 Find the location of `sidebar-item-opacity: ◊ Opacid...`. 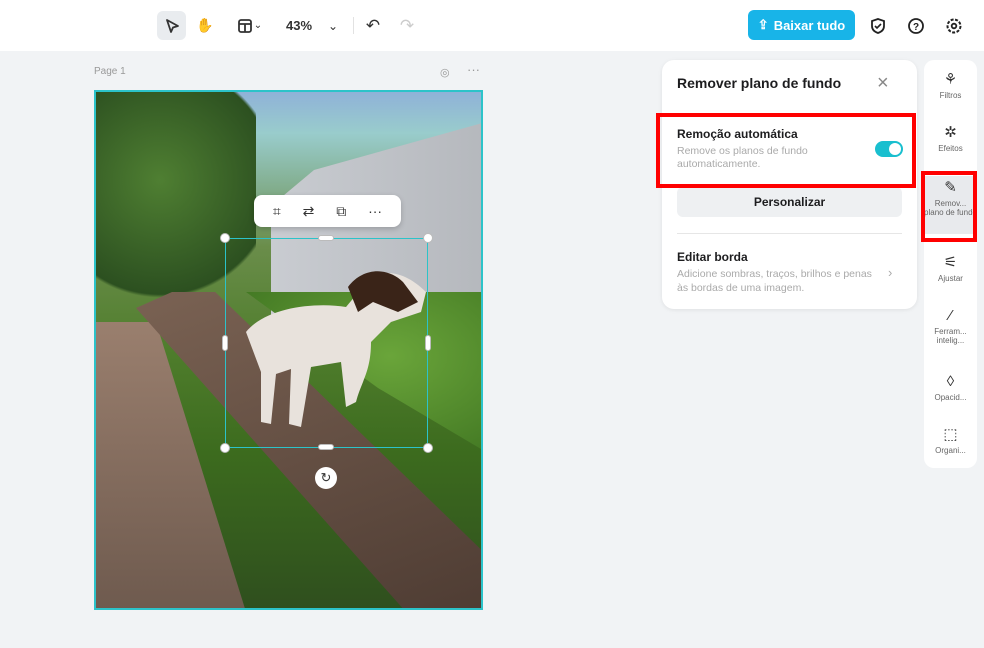

sidebar-item-opacity: ◊ Opacid... is located at coordinates (950, 388).